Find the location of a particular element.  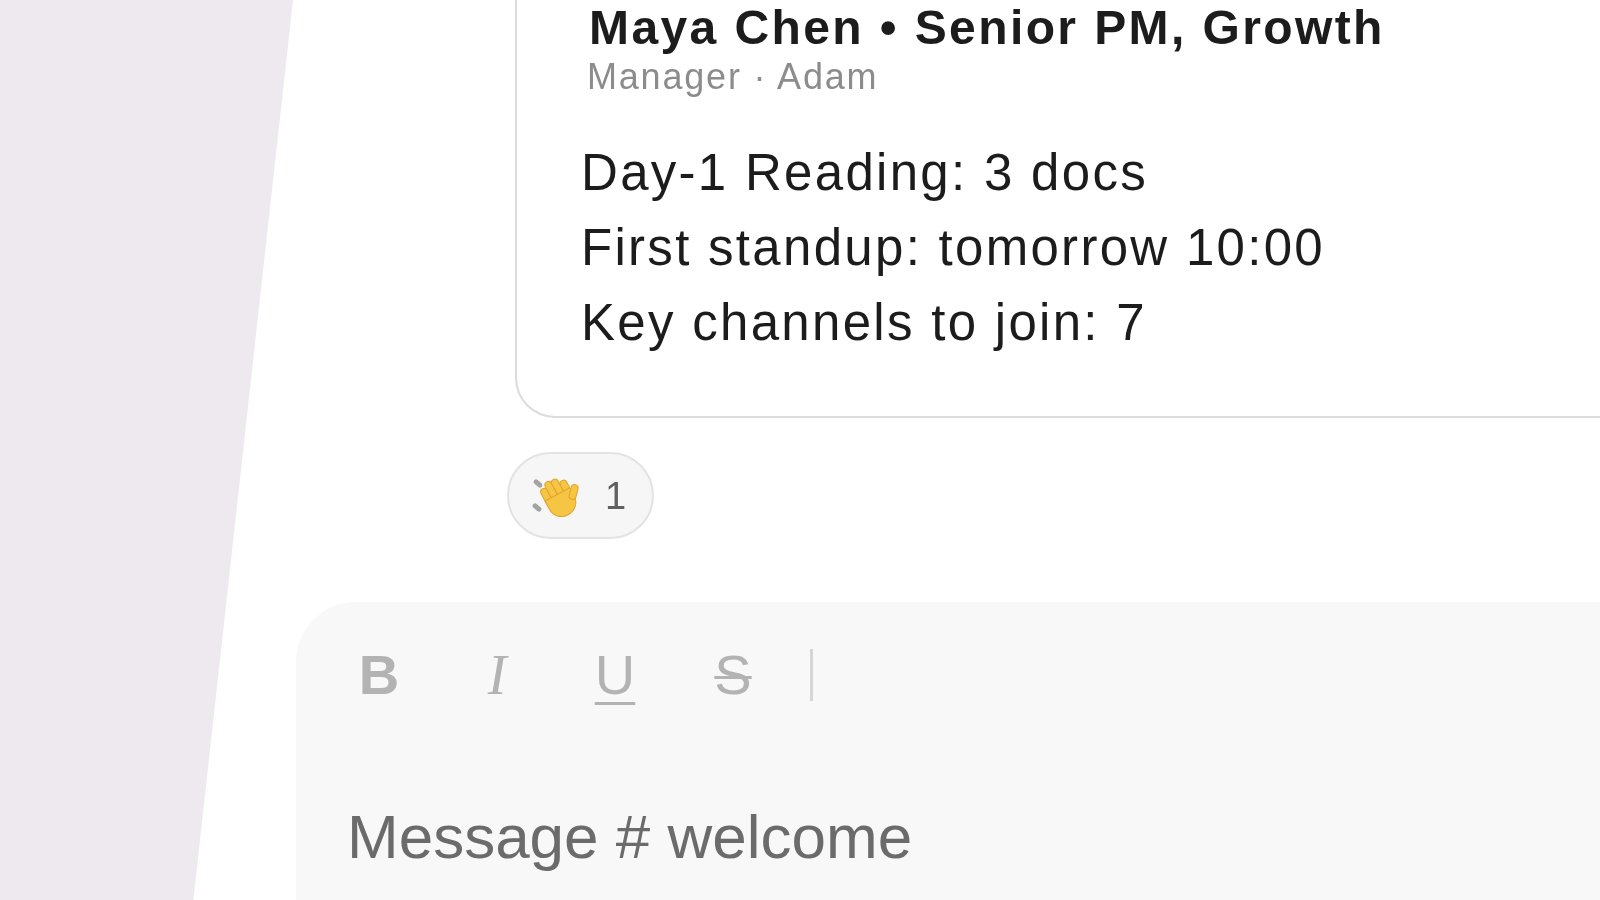

card-detail-line: Day-1 Reading: 3 docs is located at coordinates (864, 173).